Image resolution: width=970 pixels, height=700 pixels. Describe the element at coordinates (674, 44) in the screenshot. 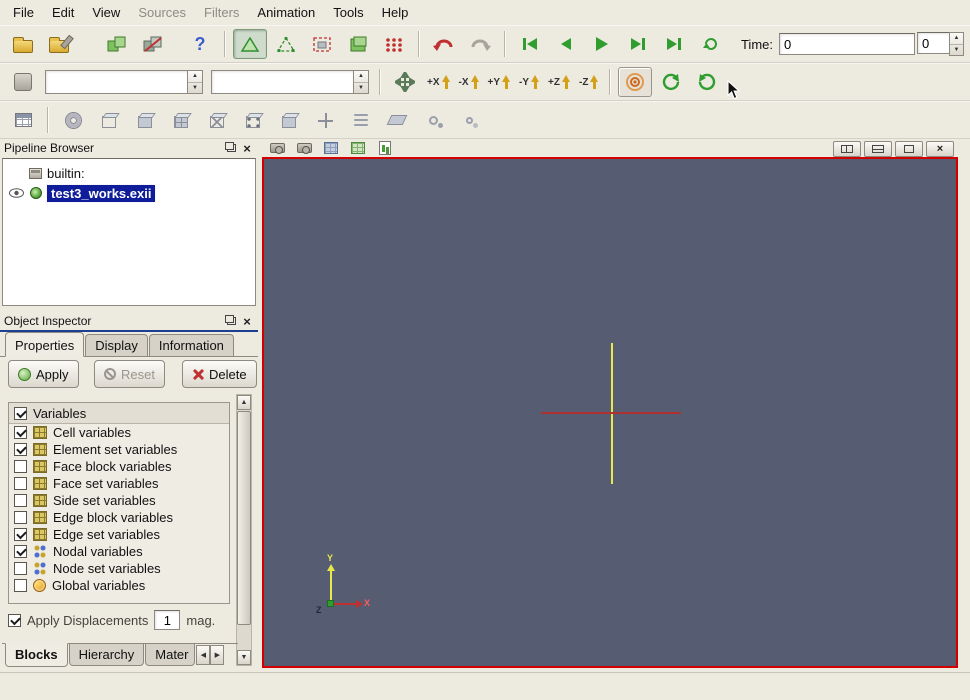

I see `last-frame-button` at that location.